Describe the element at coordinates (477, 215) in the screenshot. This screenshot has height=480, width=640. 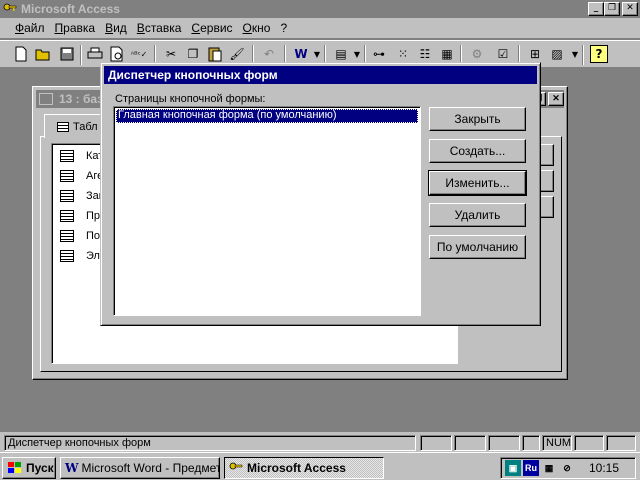
I see `delete-button: Удалить` at that location.